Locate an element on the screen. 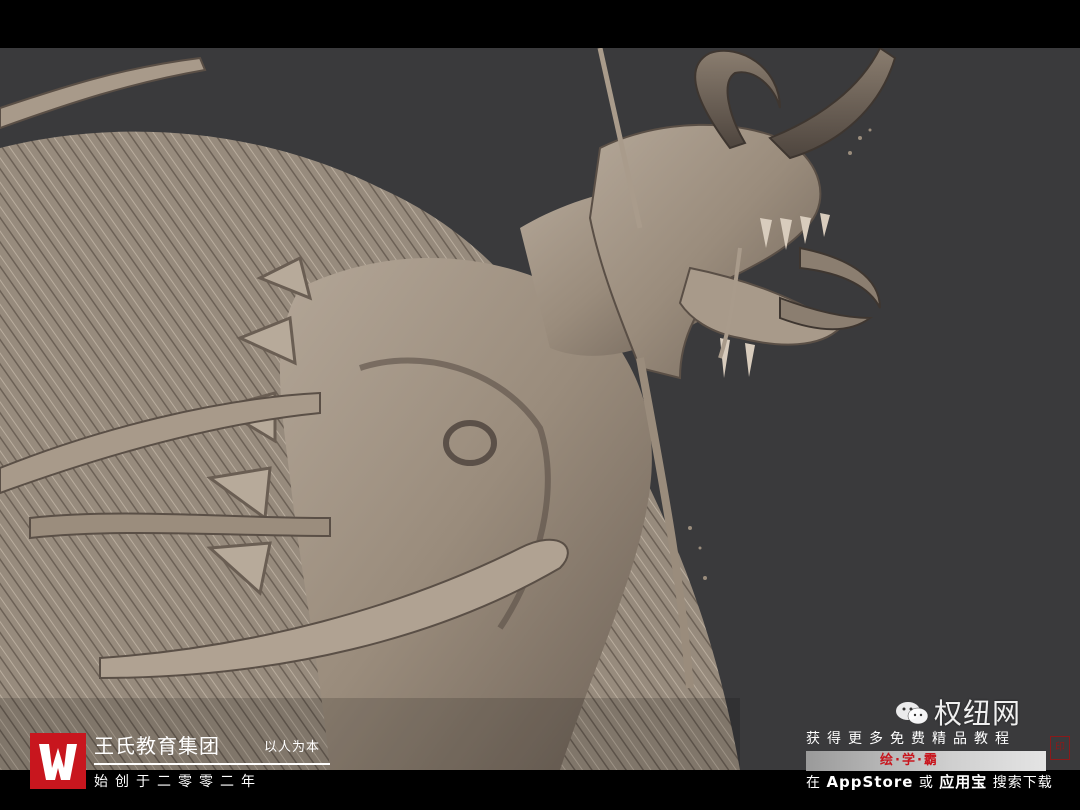 The width and height of the screenshot is (1080, 810). w-logo-icon is located at coordinates (58, 762).